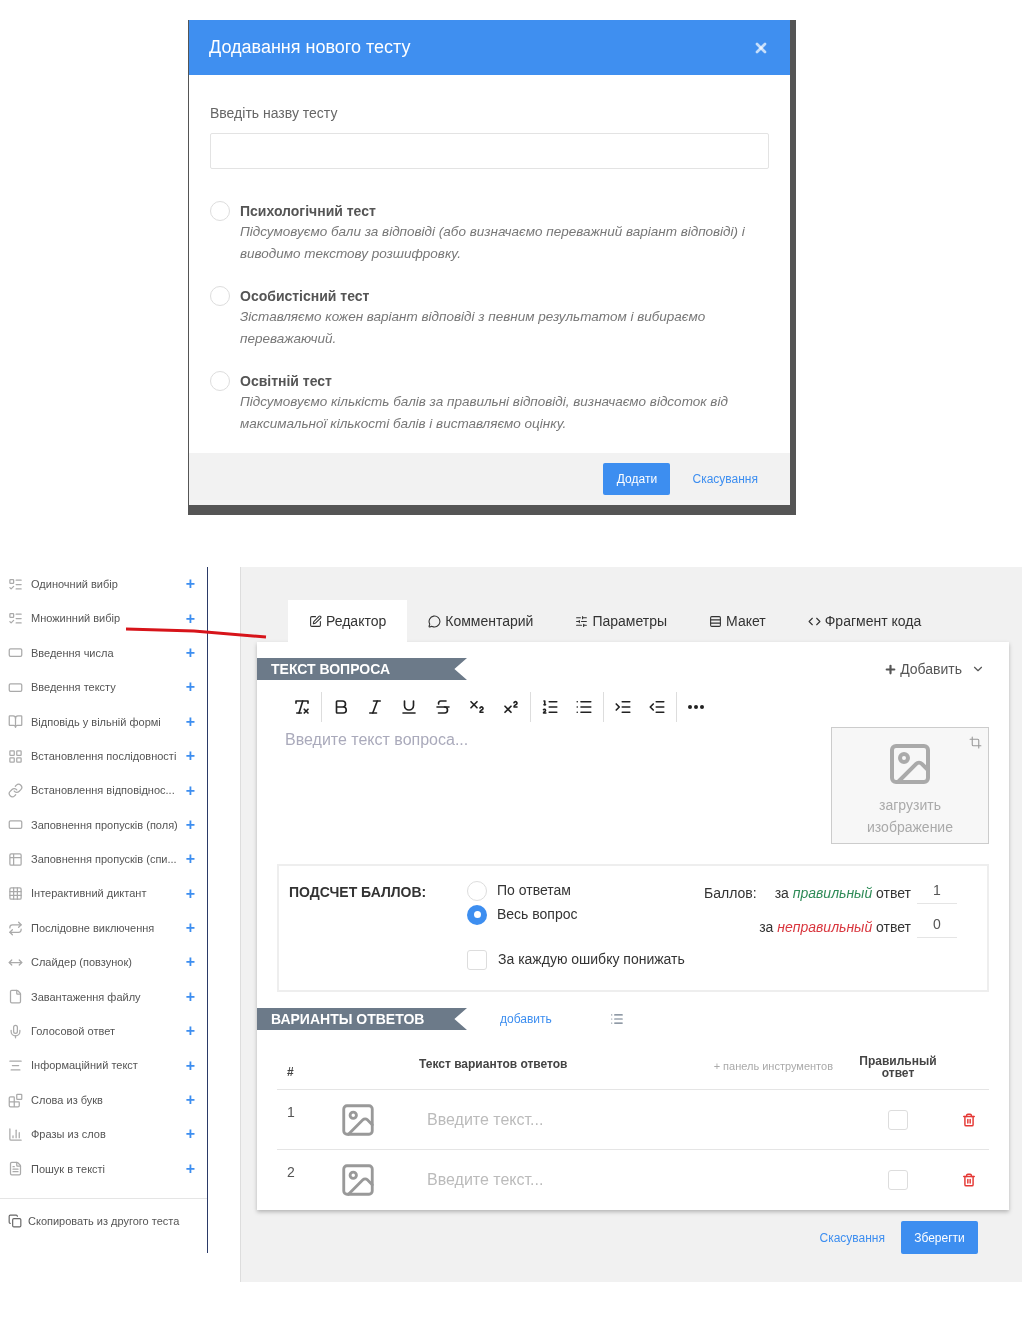  What do you see at coordinates (15, 1031) in the screenshot?
I see `microphone-icon` at bounding box center [15, 1031].